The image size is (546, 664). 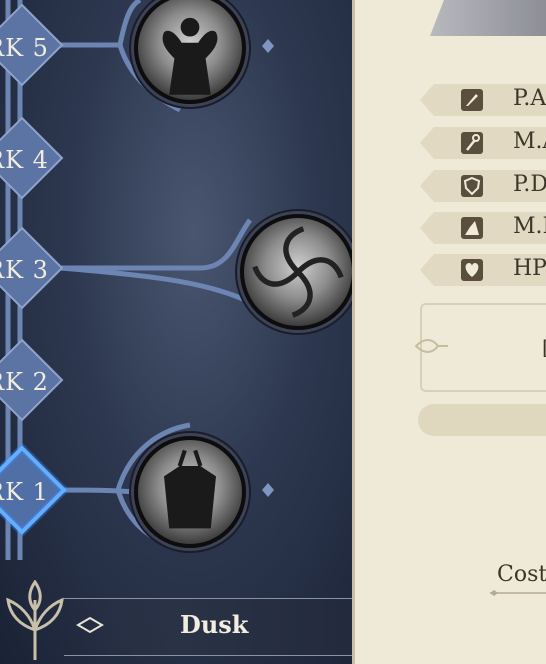 What do you see at coordinates (28, 492) in the screenshot?
I see `rank-1-label: RK 1` at bounding box center [28, 492].